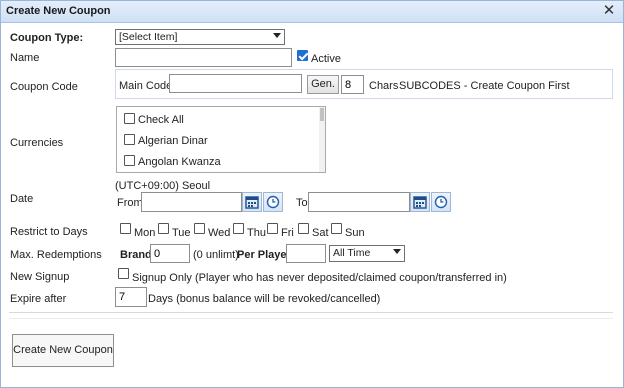  I want to click on day-label: Thu, so click(256, 233).